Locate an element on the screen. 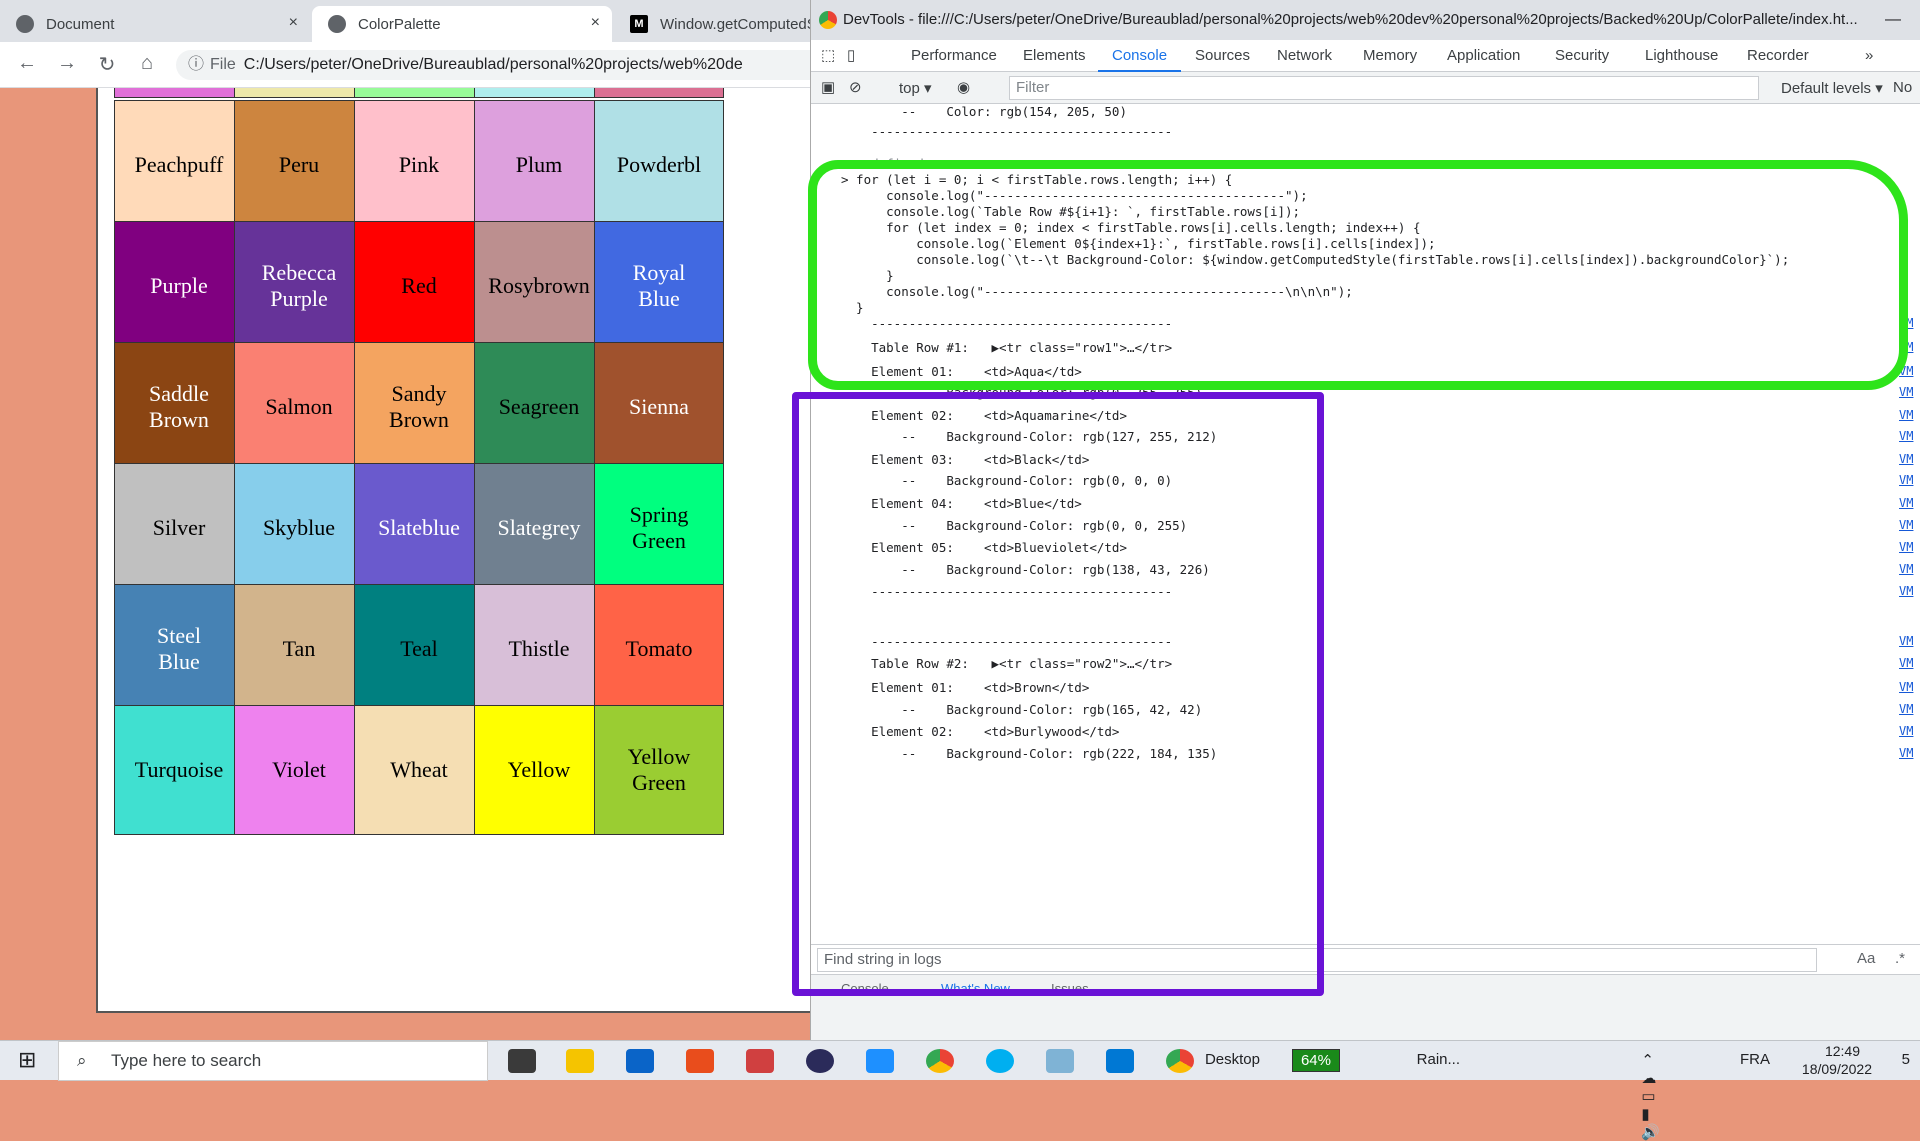  clock-time: 12:49 is located at coordinates (1842, 1051).